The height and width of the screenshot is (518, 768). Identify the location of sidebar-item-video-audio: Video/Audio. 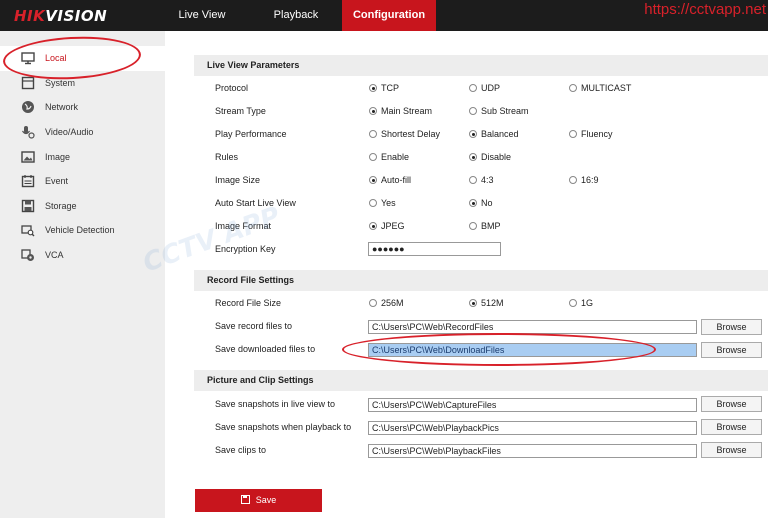
(82, 132).